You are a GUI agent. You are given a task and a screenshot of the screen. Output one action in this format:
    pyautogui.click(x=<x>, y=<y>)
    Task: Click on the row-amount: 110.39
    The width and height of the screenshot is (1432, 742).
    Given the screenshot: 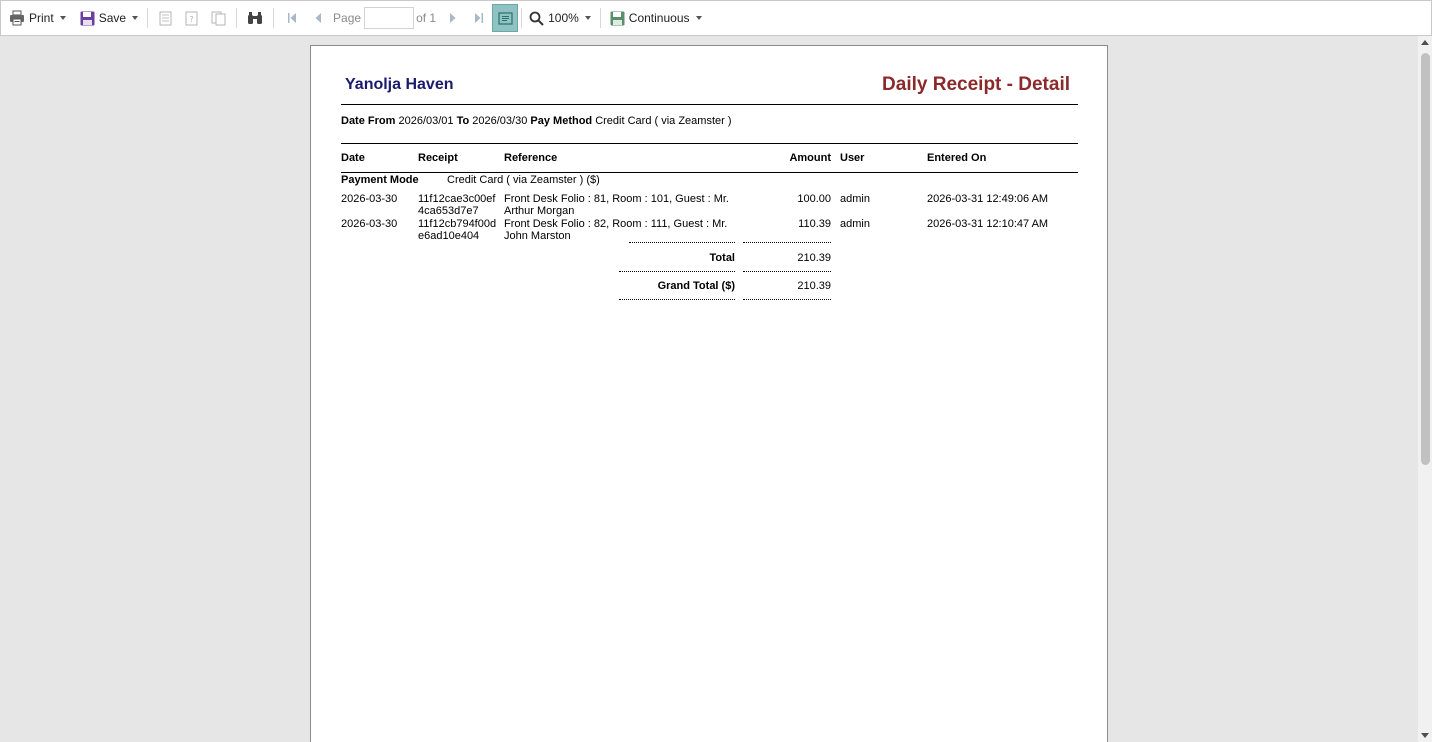 What is the action you would take?
    pyautogui.click(x=814, y=224)
    